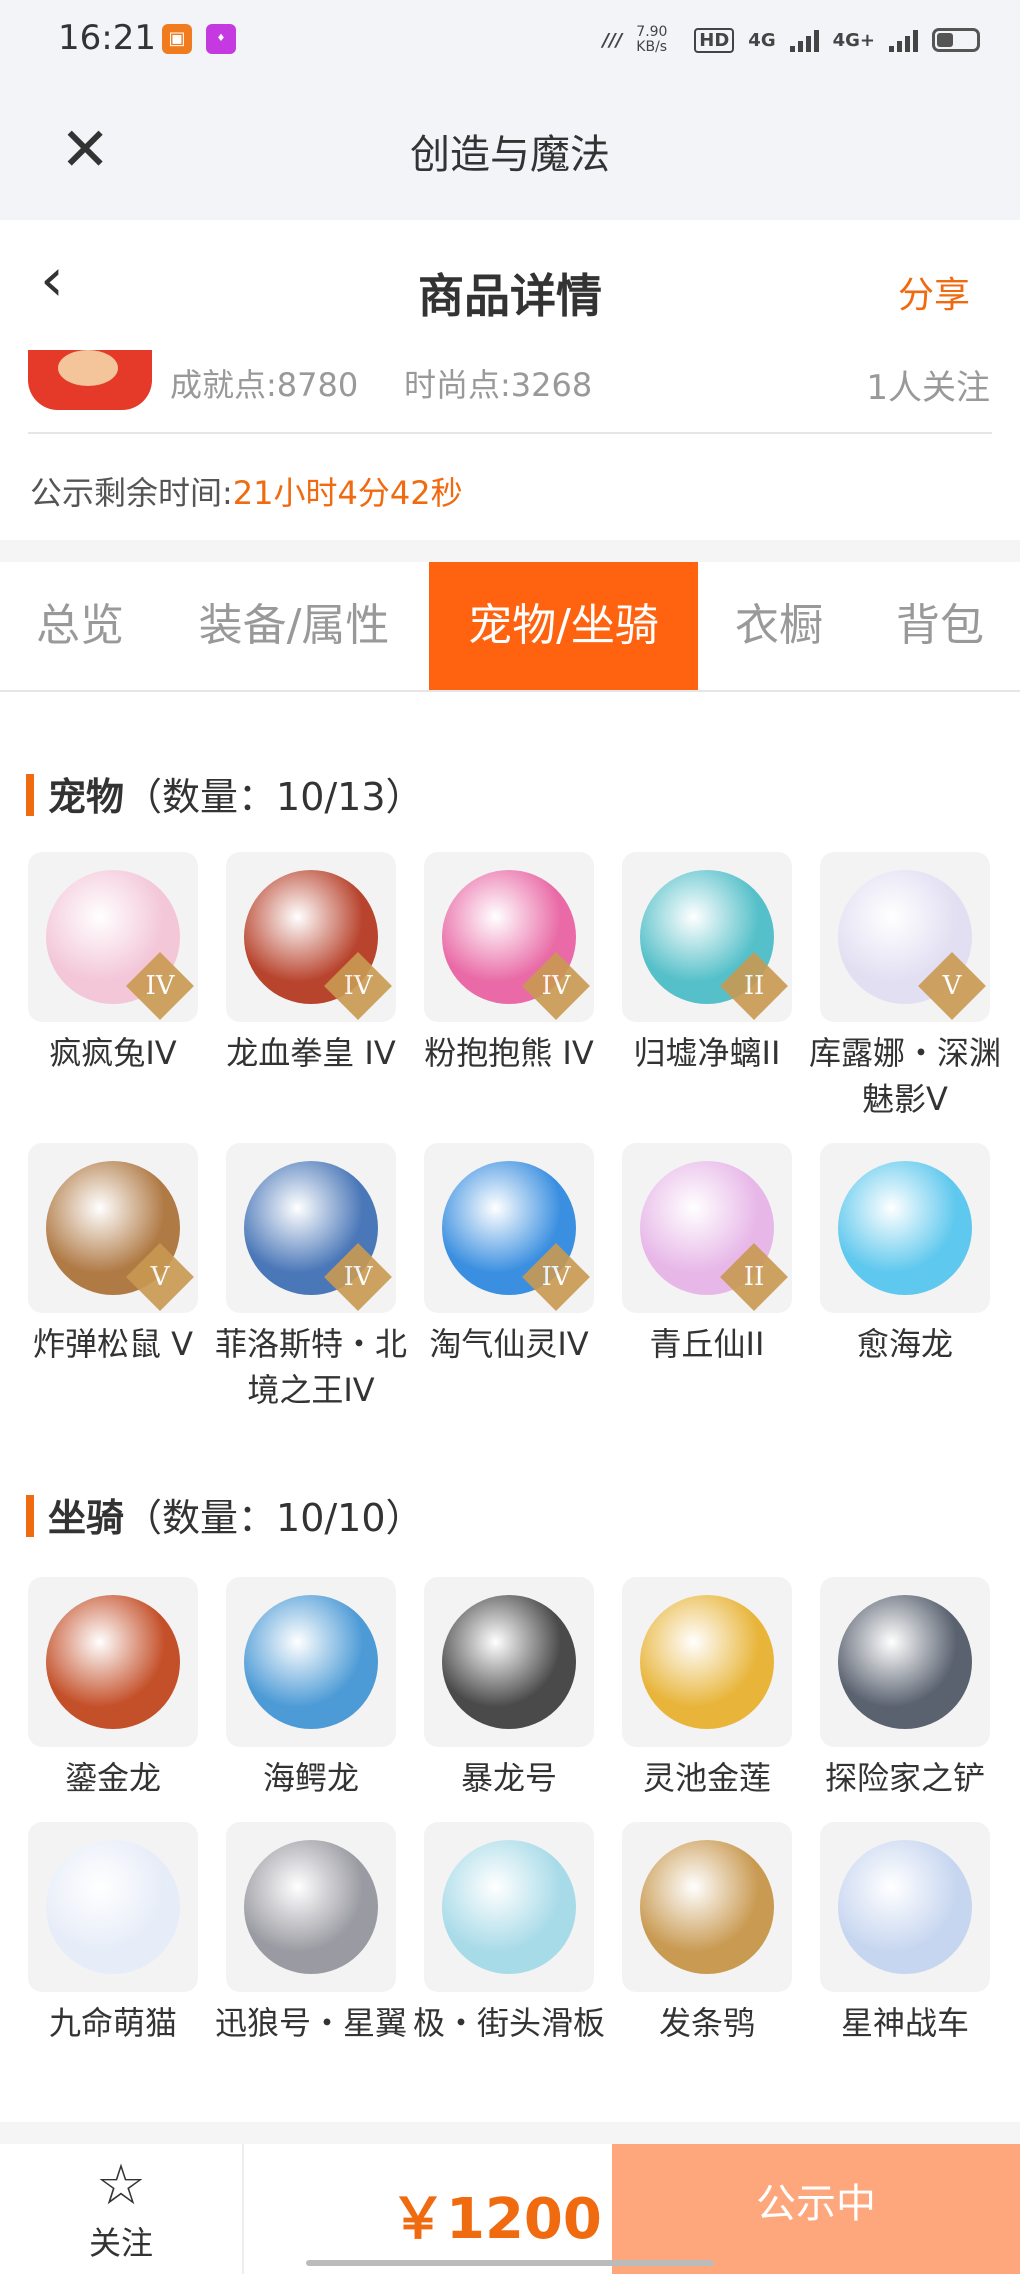 This screenshot has width=1020, height=2274. I want to click on mount-item: 星神战车, so click(905, 1934).